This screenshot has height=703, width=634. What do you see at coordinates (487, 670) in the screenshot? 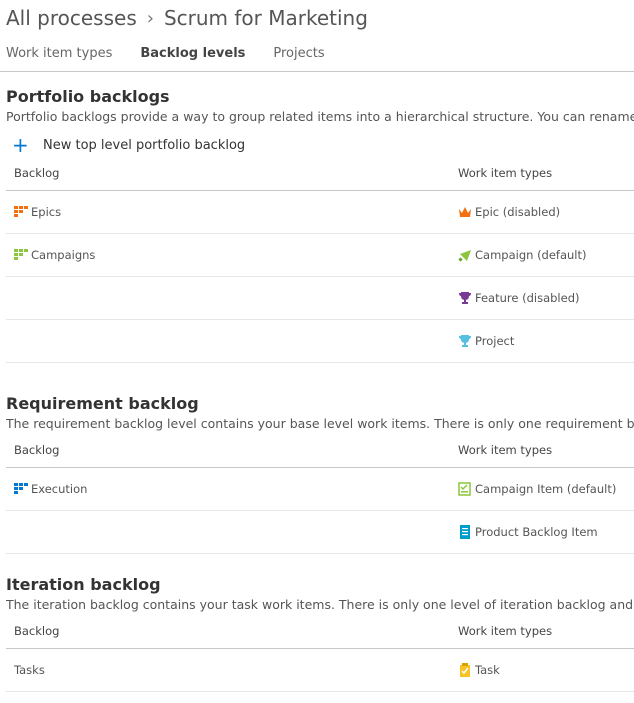
I see `work-item-type: Task` at bounding box center [487, 670].